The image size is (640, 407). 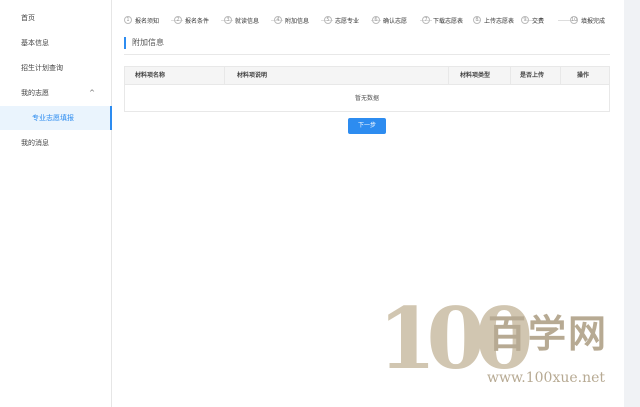 I want to click on step-7: 7 下载志愿表, so click(x=442, y=20).